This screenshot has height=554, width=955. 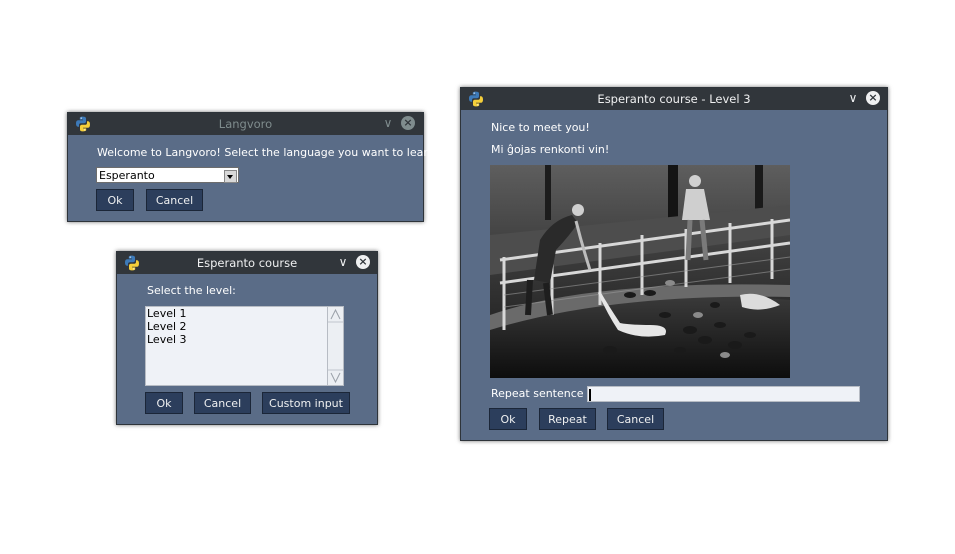 What do you see at coordinates (537, 393) in the screenshot?
I see `repeat-sentence-label: Repeat sentence` at bounding box center [537, 393].